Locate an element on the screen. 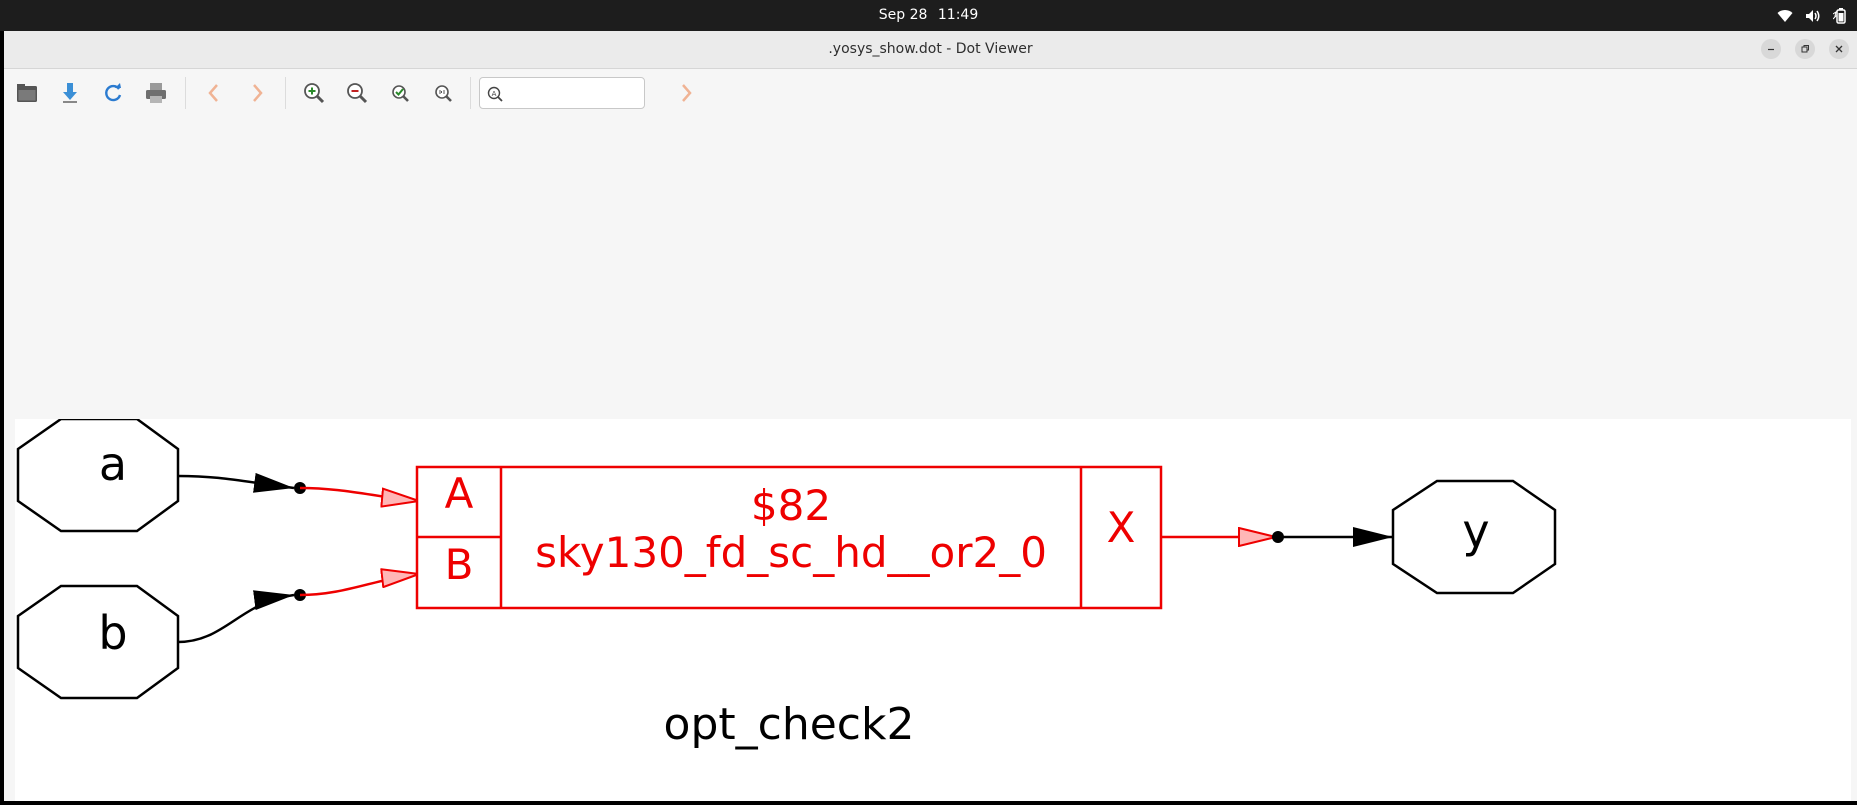 This screenshot has width=1857, height=805. find-box: A is located at coordinates (562, 93).